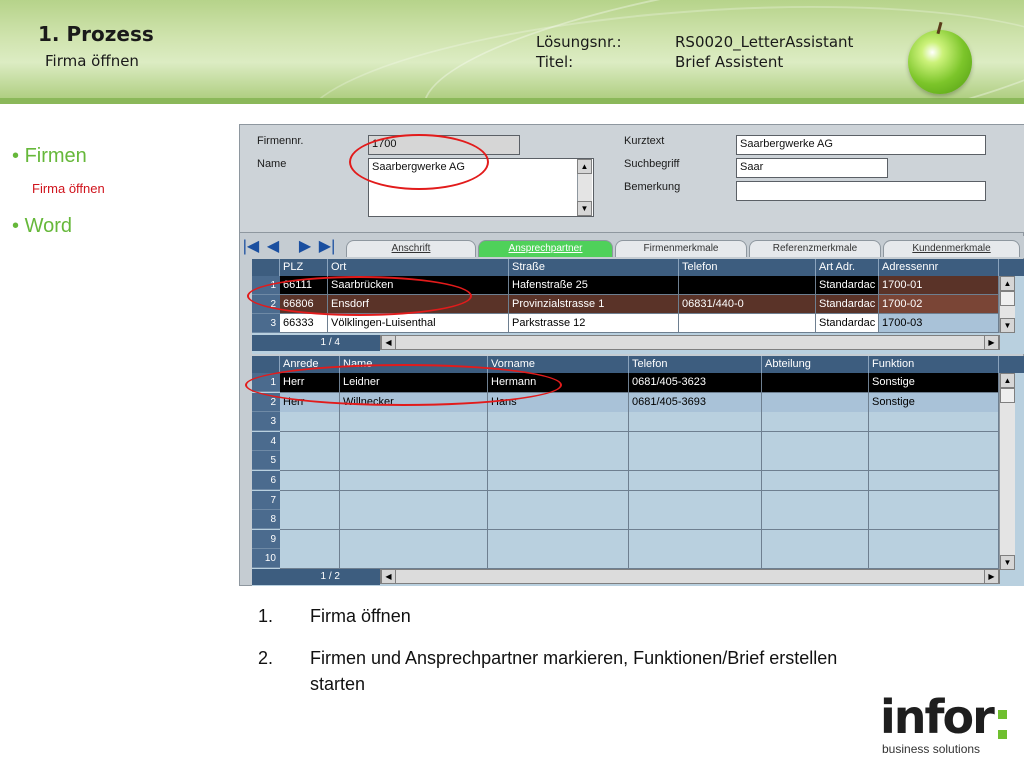 The width and height of the screenshot is (1024, 768). What do you see at coordinates (310, 364) in the screenshot?
I see `column-header: Anrede` at bounding box center [310, 364].